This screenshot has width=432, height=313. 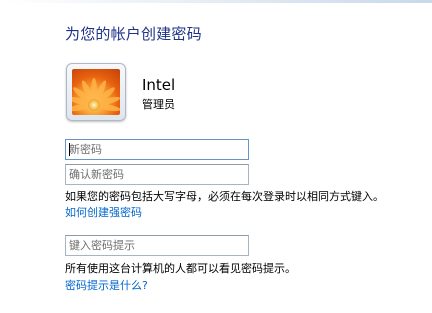 What do you see at coordinates (69, 149) in the screenshot?
I see `text-cursor` at bounding box center [69, 149].